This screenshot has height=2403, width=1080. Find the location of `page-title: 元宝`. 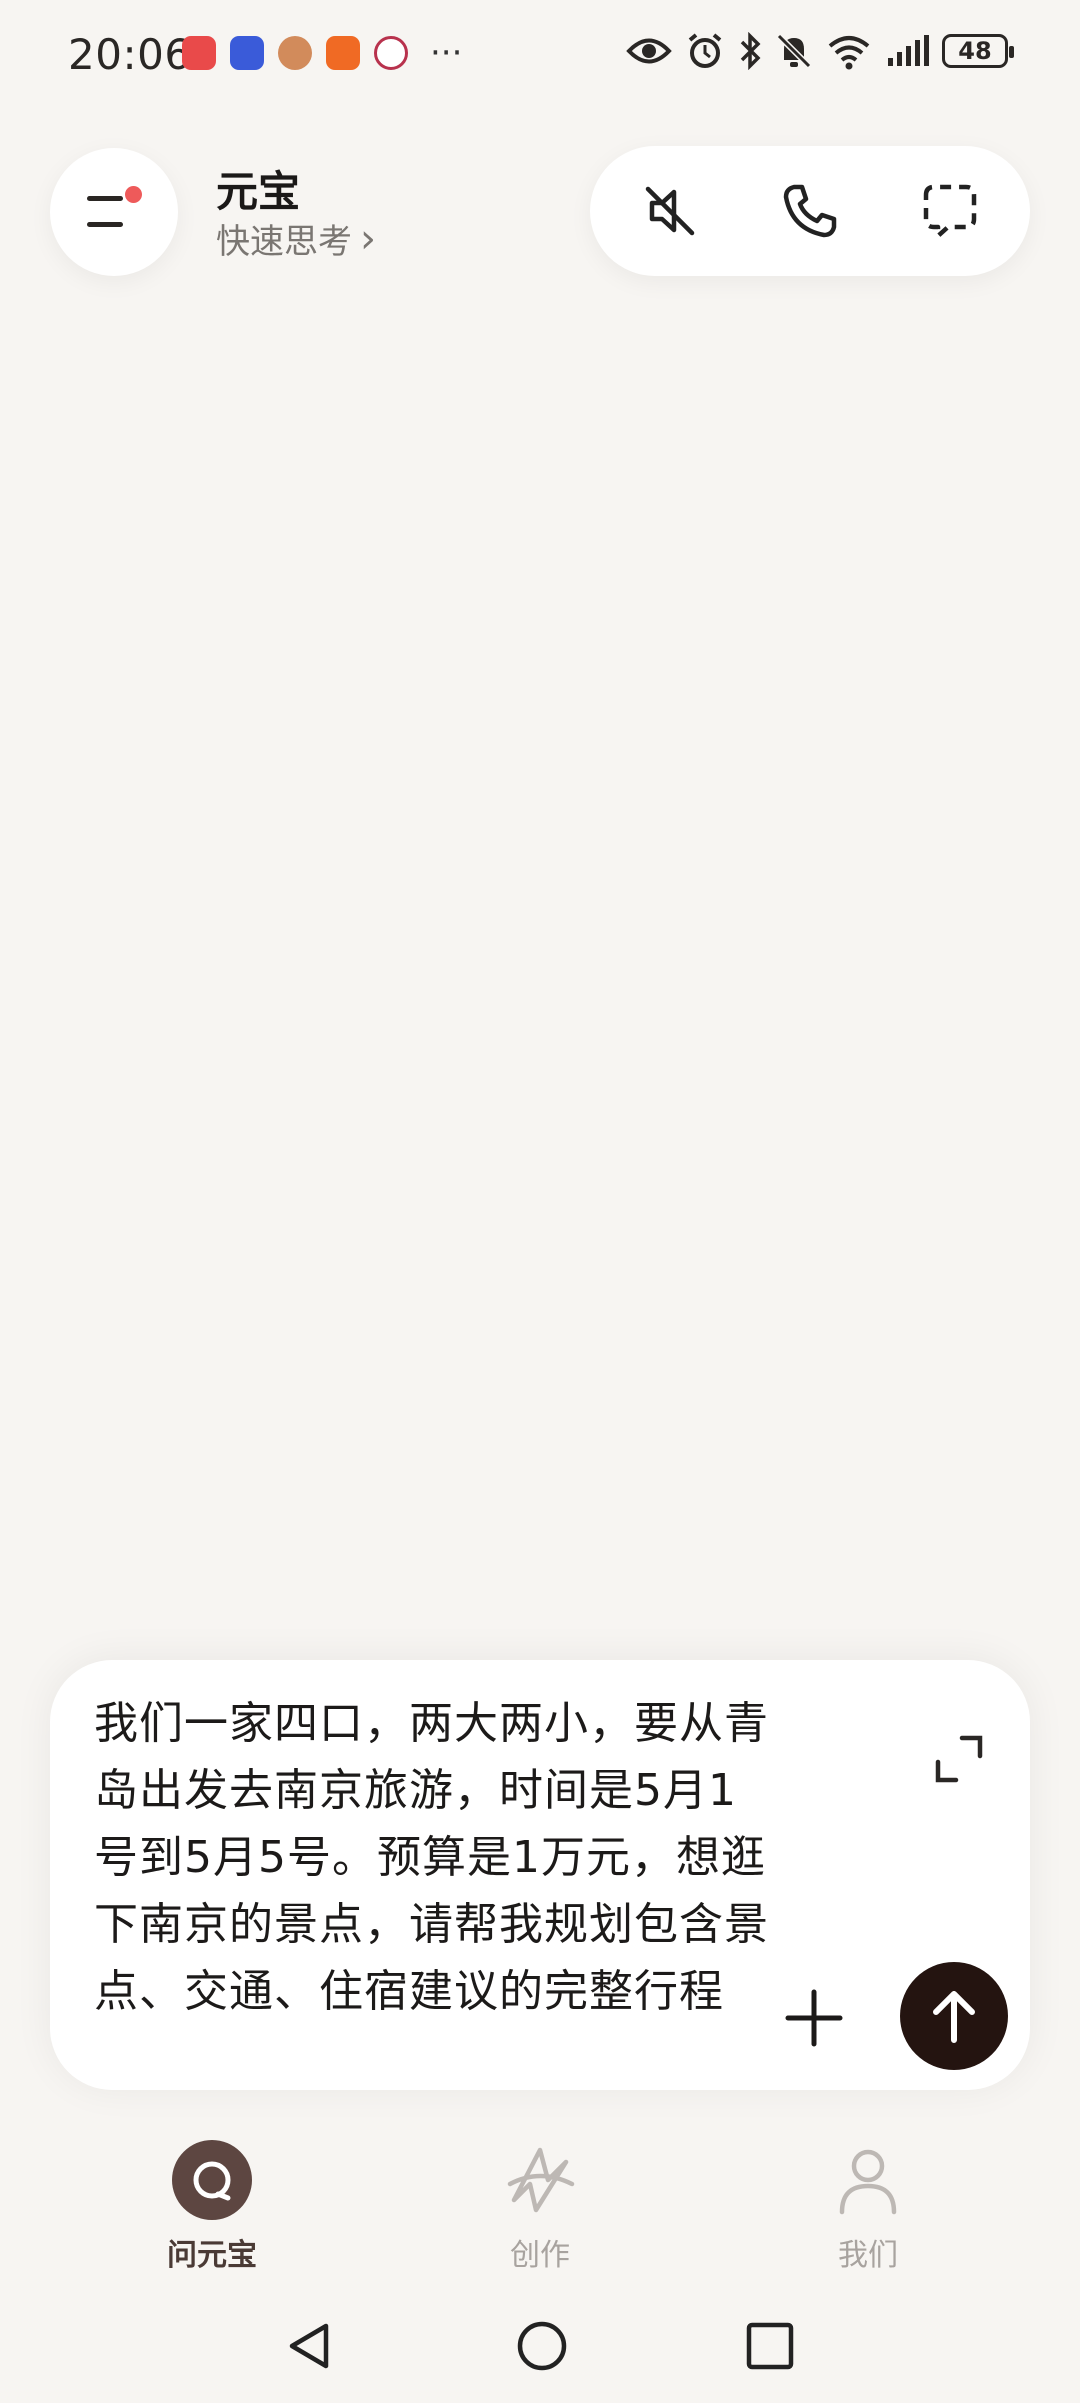

page-title: 元宝 is located at coordinates (258, 191).